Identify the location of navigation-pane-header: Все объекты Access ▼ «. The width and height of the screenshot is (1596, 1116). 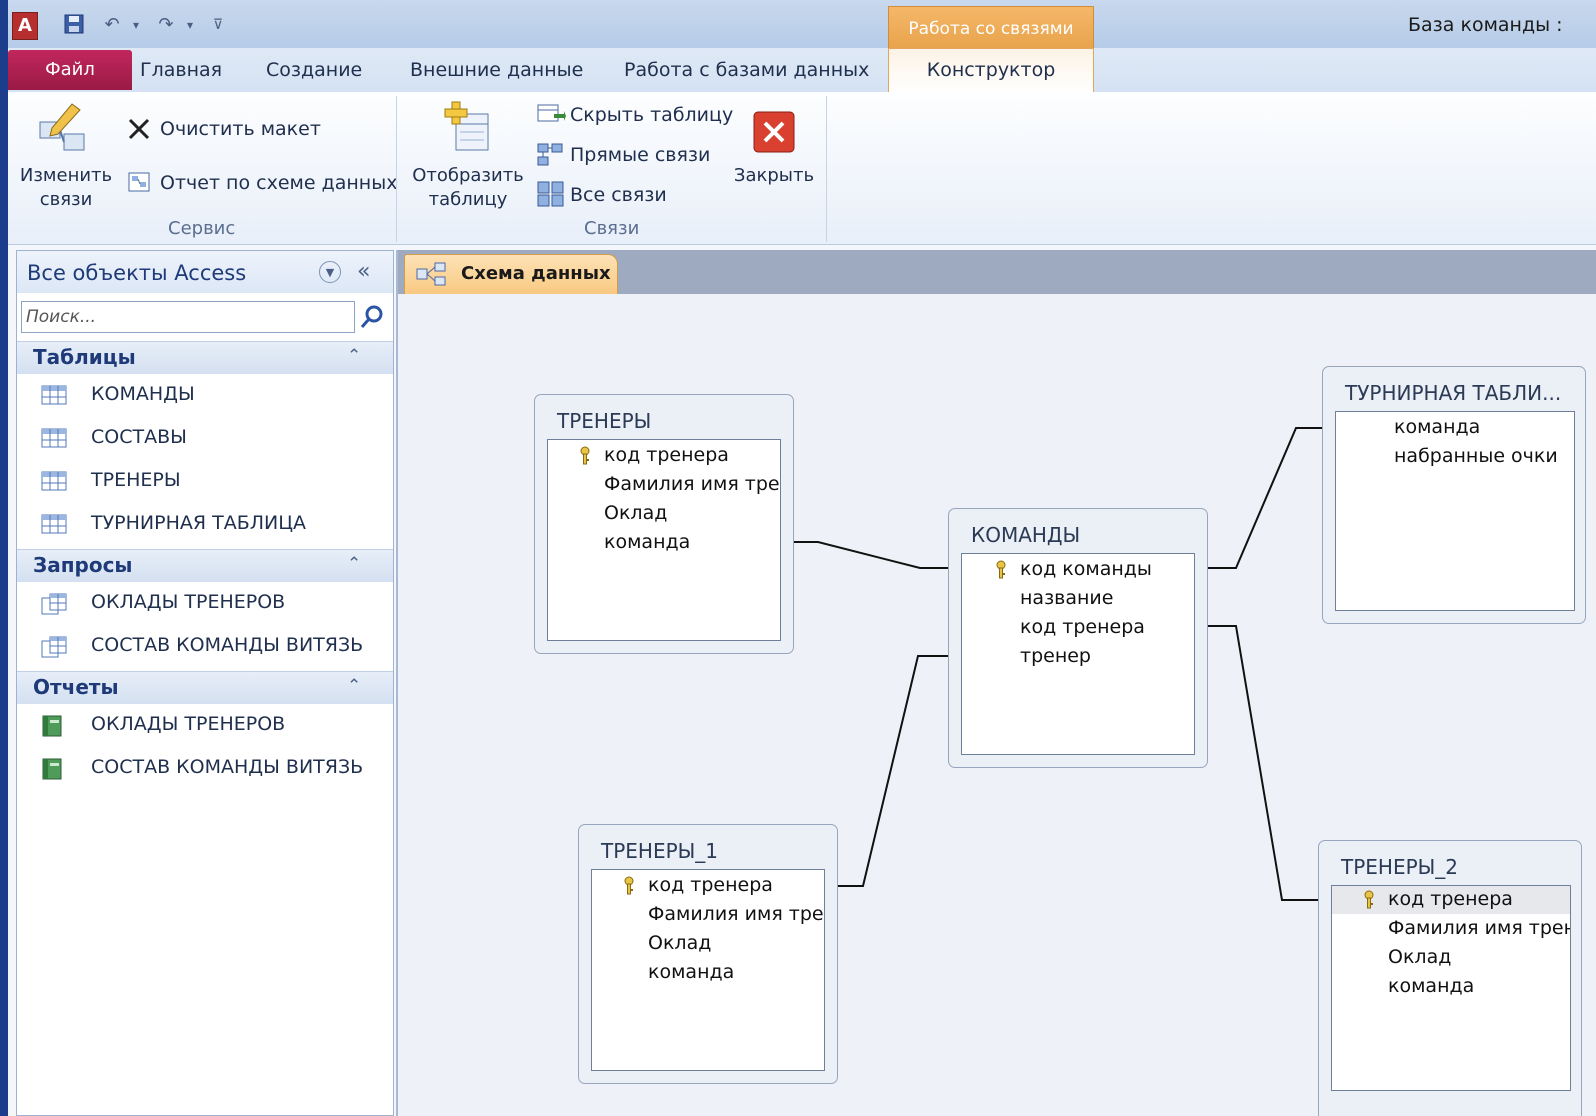
(205, 272).